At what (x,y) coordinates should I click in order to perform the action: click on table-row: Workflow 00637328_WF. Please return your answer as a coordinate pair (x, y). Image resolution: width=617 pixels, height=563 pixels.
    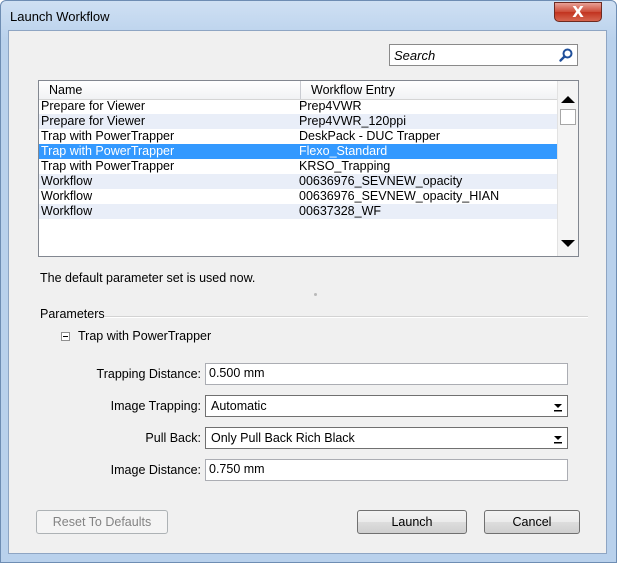
    Looking at the image, I should click on (298, 211).